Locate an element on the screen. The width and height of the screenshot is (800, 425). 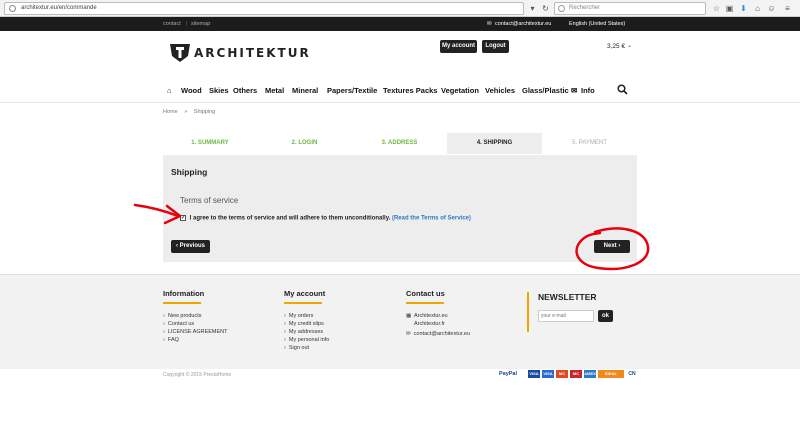
sitemap-link: sitemap is located at coordinates (200, 24).